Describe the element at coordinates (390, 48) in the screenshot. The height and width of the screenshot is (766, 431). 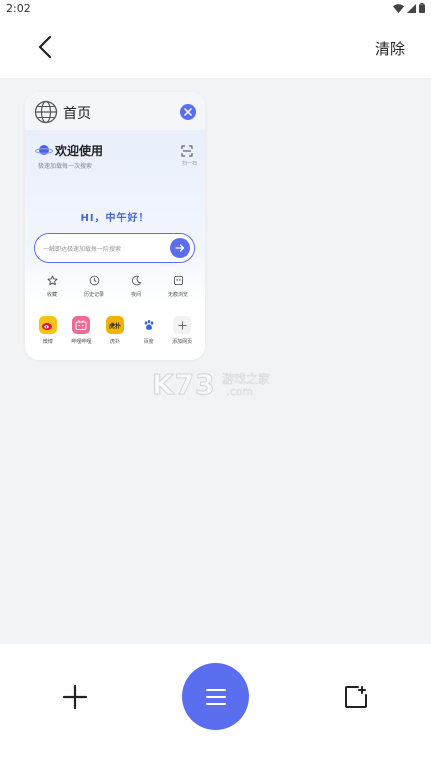
I see `clear-button: 清除` at that location.